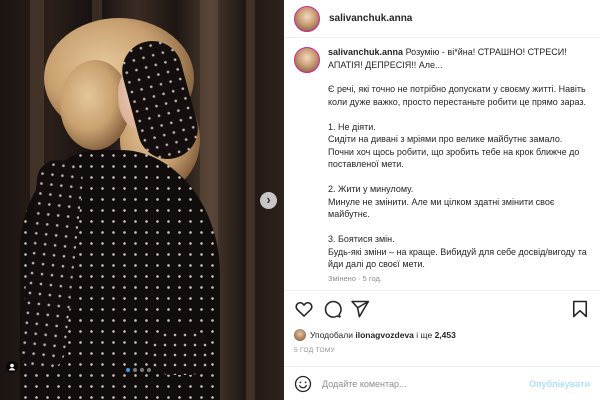 This screenshot has width=600, height=400. I want to click on post-timestamp: 5 ГОД ТОМУ, so click(442, 350).